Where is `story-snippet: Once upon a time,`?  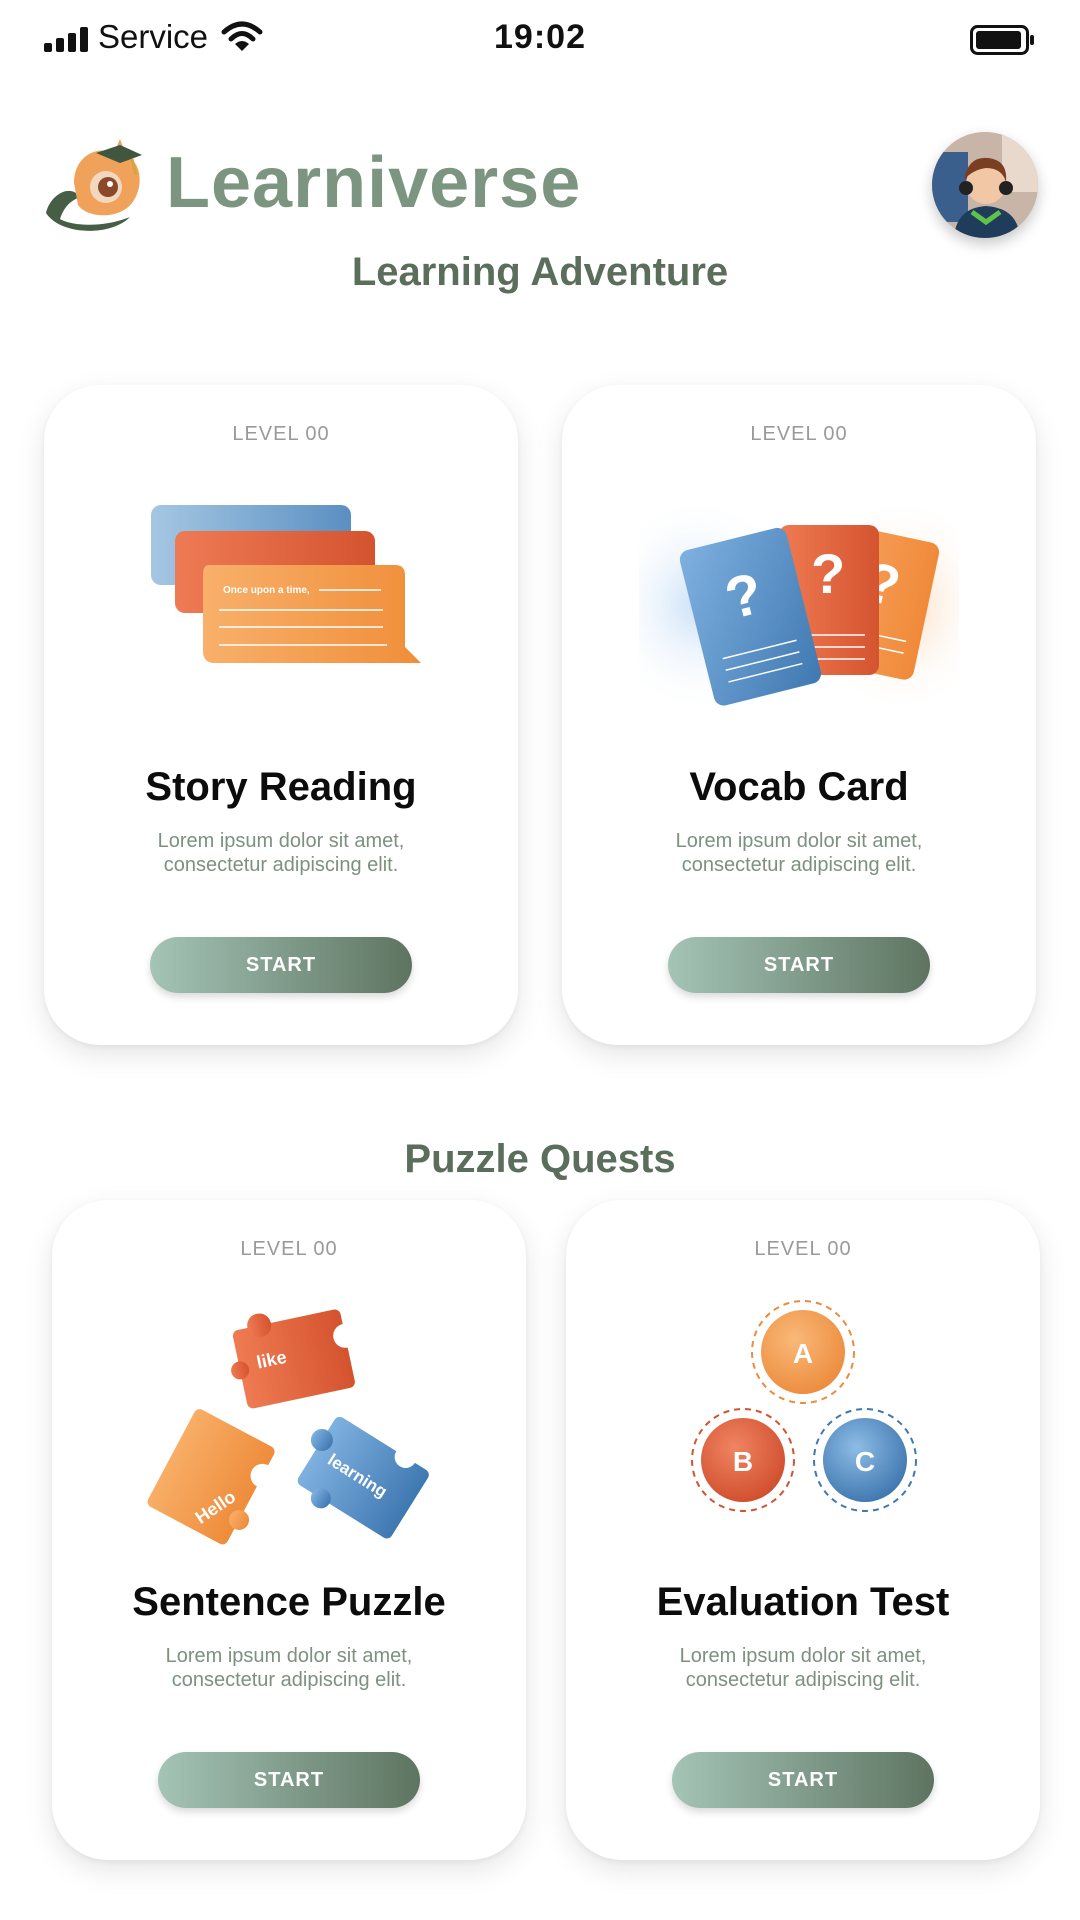 story-snippet: Once upon a time, is located at coordinates (266, 590).